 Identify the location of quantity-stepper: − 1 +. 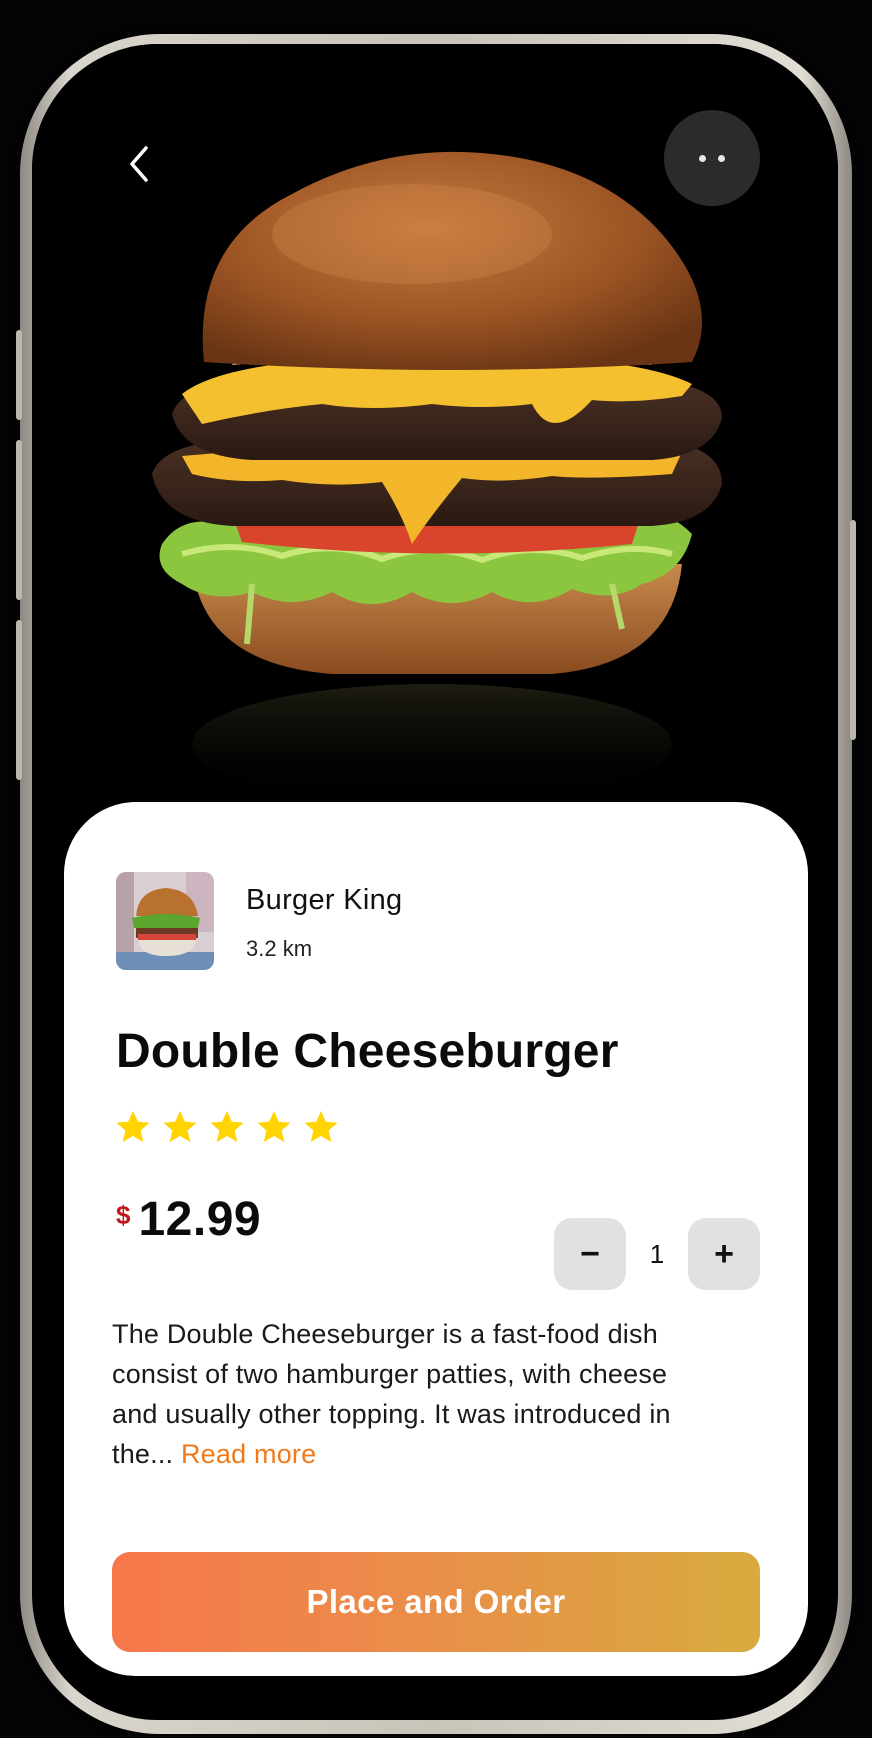
(657, 1254).